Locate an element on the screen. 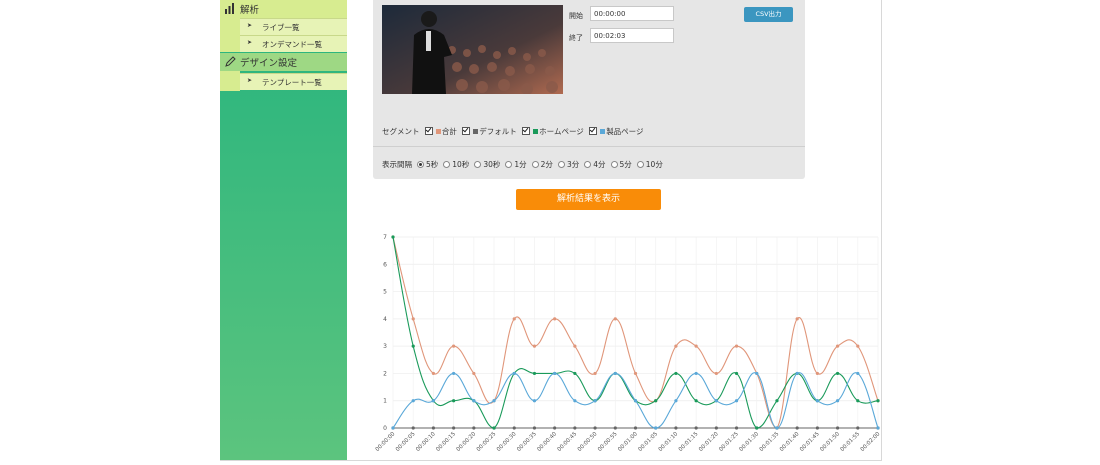 Image resolution: width=1100 pixels, height=465 pixels. x-tick-label: 00:00:50 is located at coordinates (588, 442).